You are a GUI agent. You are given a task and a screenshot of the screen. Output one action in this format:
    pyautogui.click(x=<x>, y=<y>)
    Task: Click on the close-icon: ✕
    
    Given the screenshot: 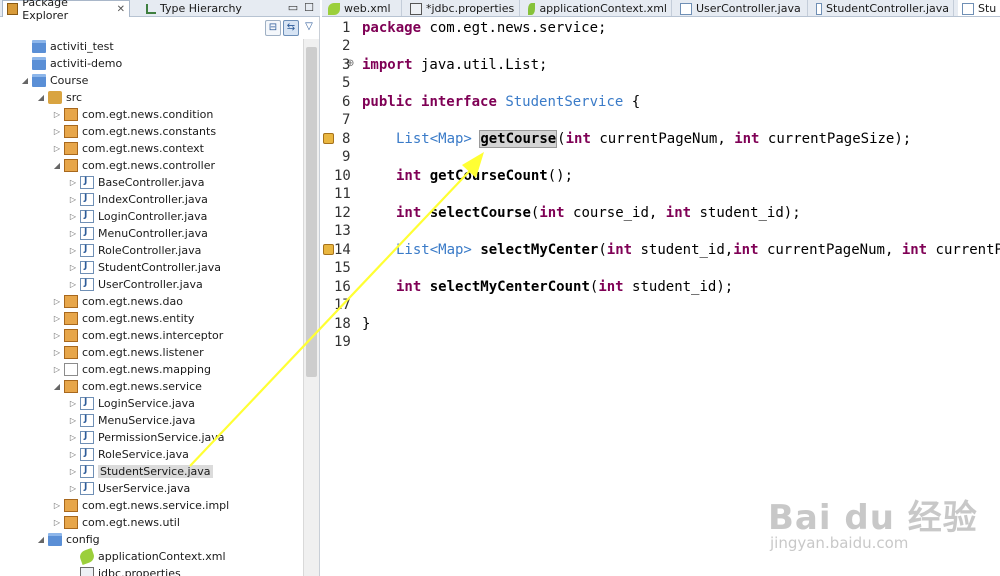 What is the action you would take?
    pyautogui.click(x=121, y=9)
    